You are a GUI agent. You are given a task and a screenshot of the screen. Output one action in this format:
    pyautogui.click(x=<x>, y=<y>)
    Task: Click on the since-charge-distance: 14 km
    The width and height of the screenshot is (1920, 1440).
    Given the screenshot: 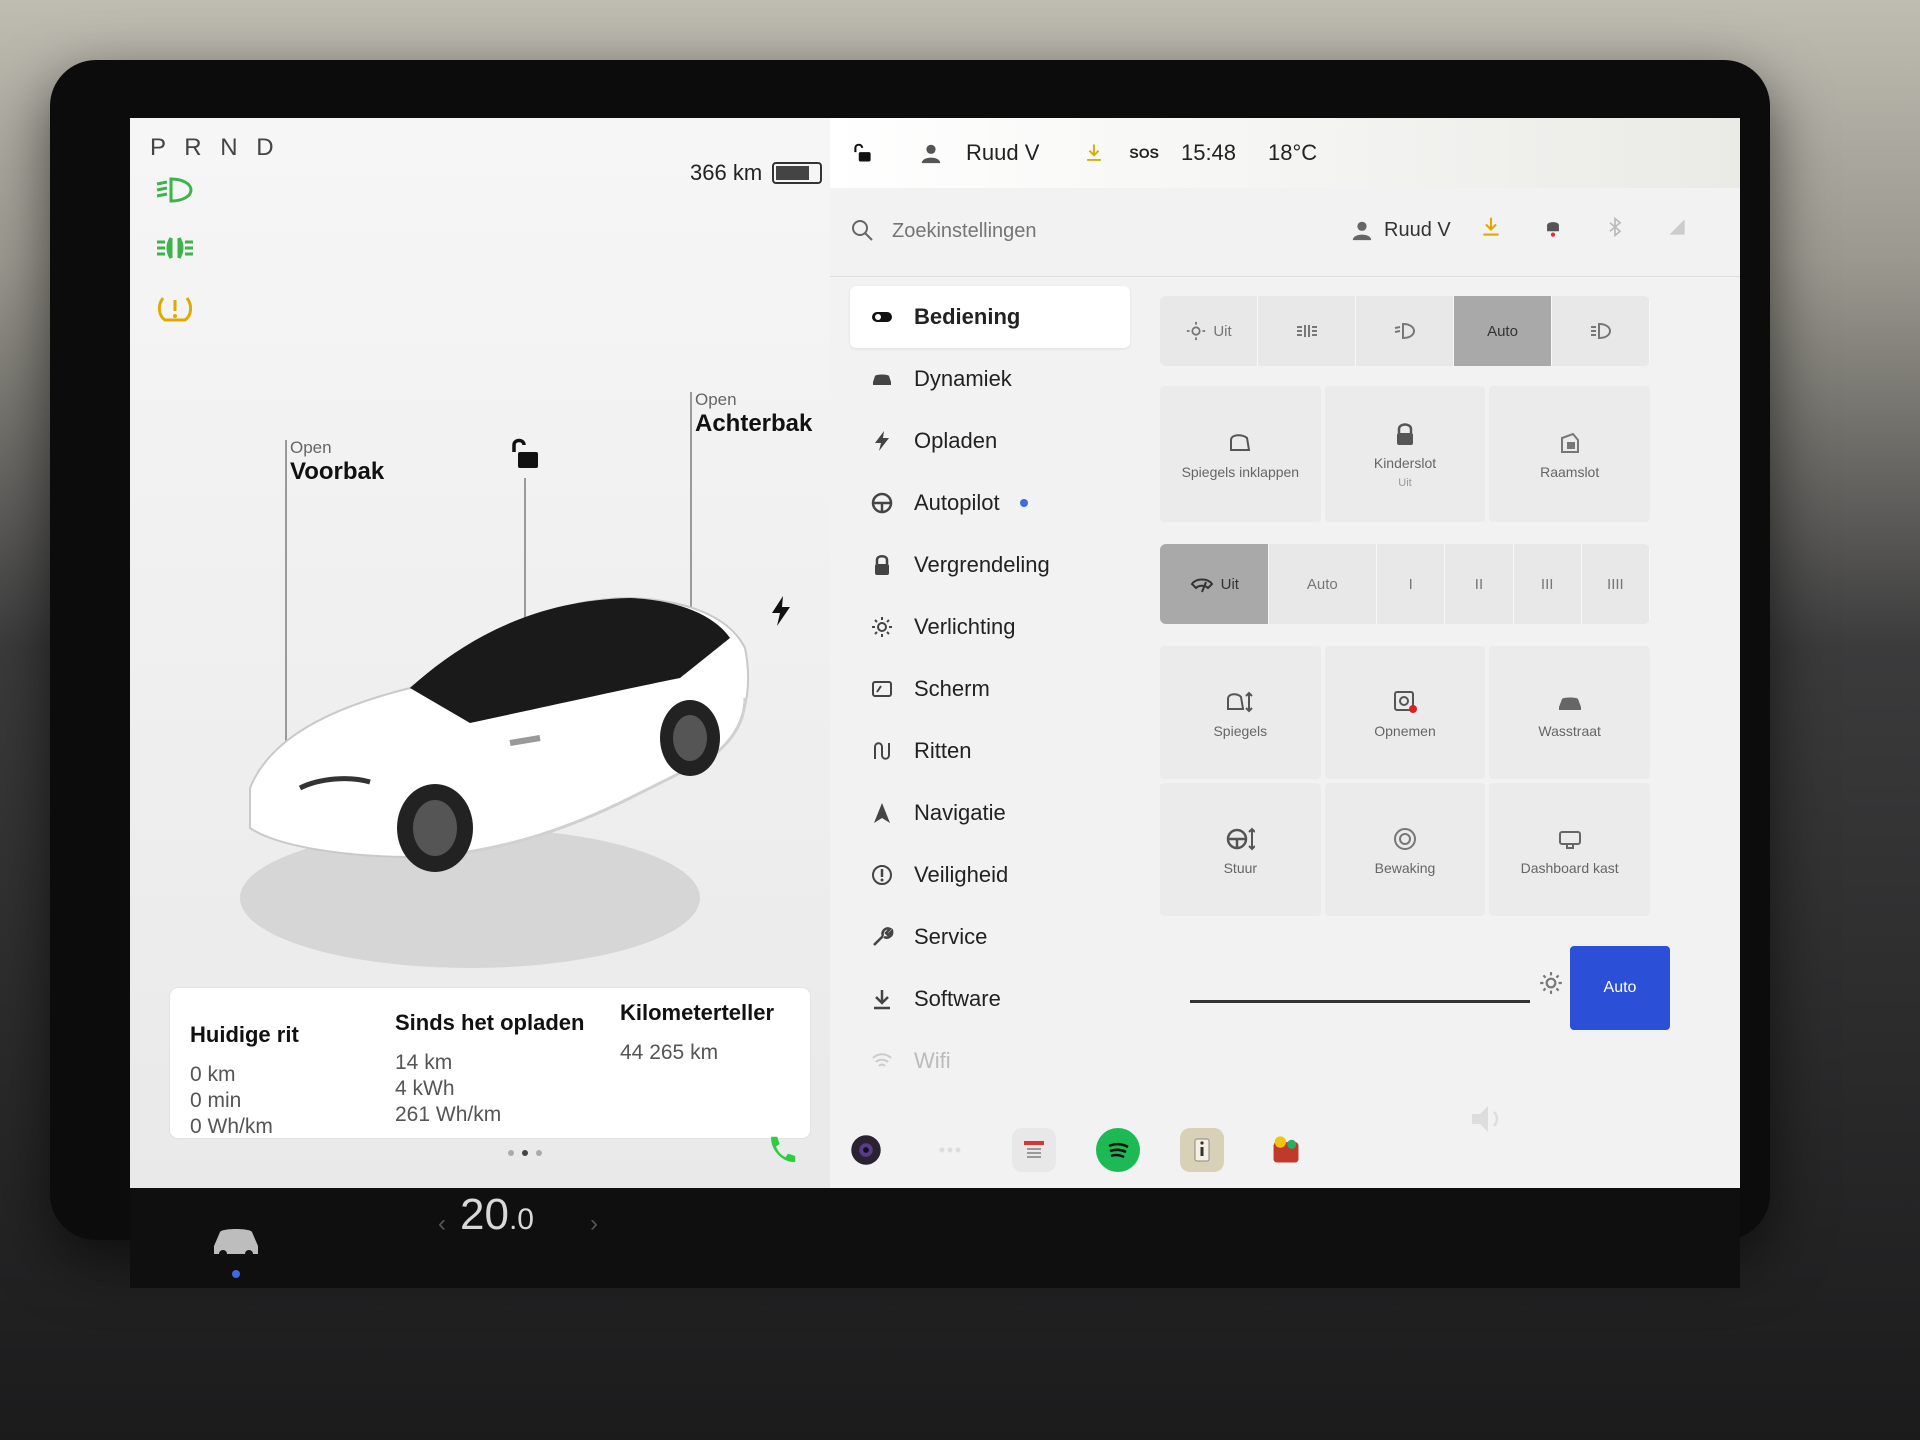 What is the action you would take?
    pyautogui.click(x=424, y=1062)
    